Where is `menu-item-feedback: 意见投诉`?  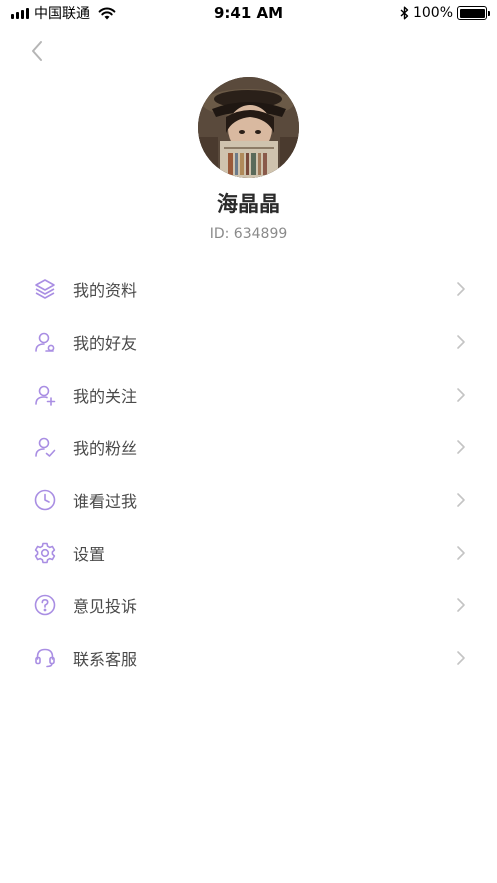 menu-item-feedback: 意见投诉 is located at coordinates (248, 605).